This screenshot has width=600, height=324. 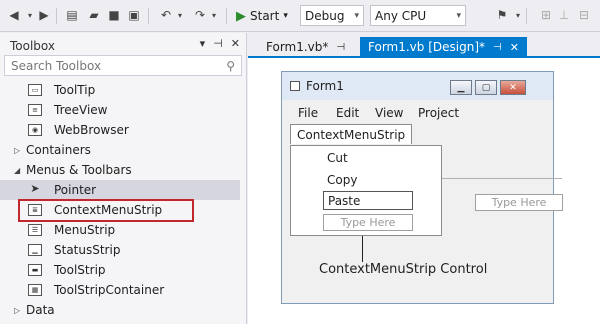 I want to click on start-dropdown-icon: ▾, so click(x=285, y=16).